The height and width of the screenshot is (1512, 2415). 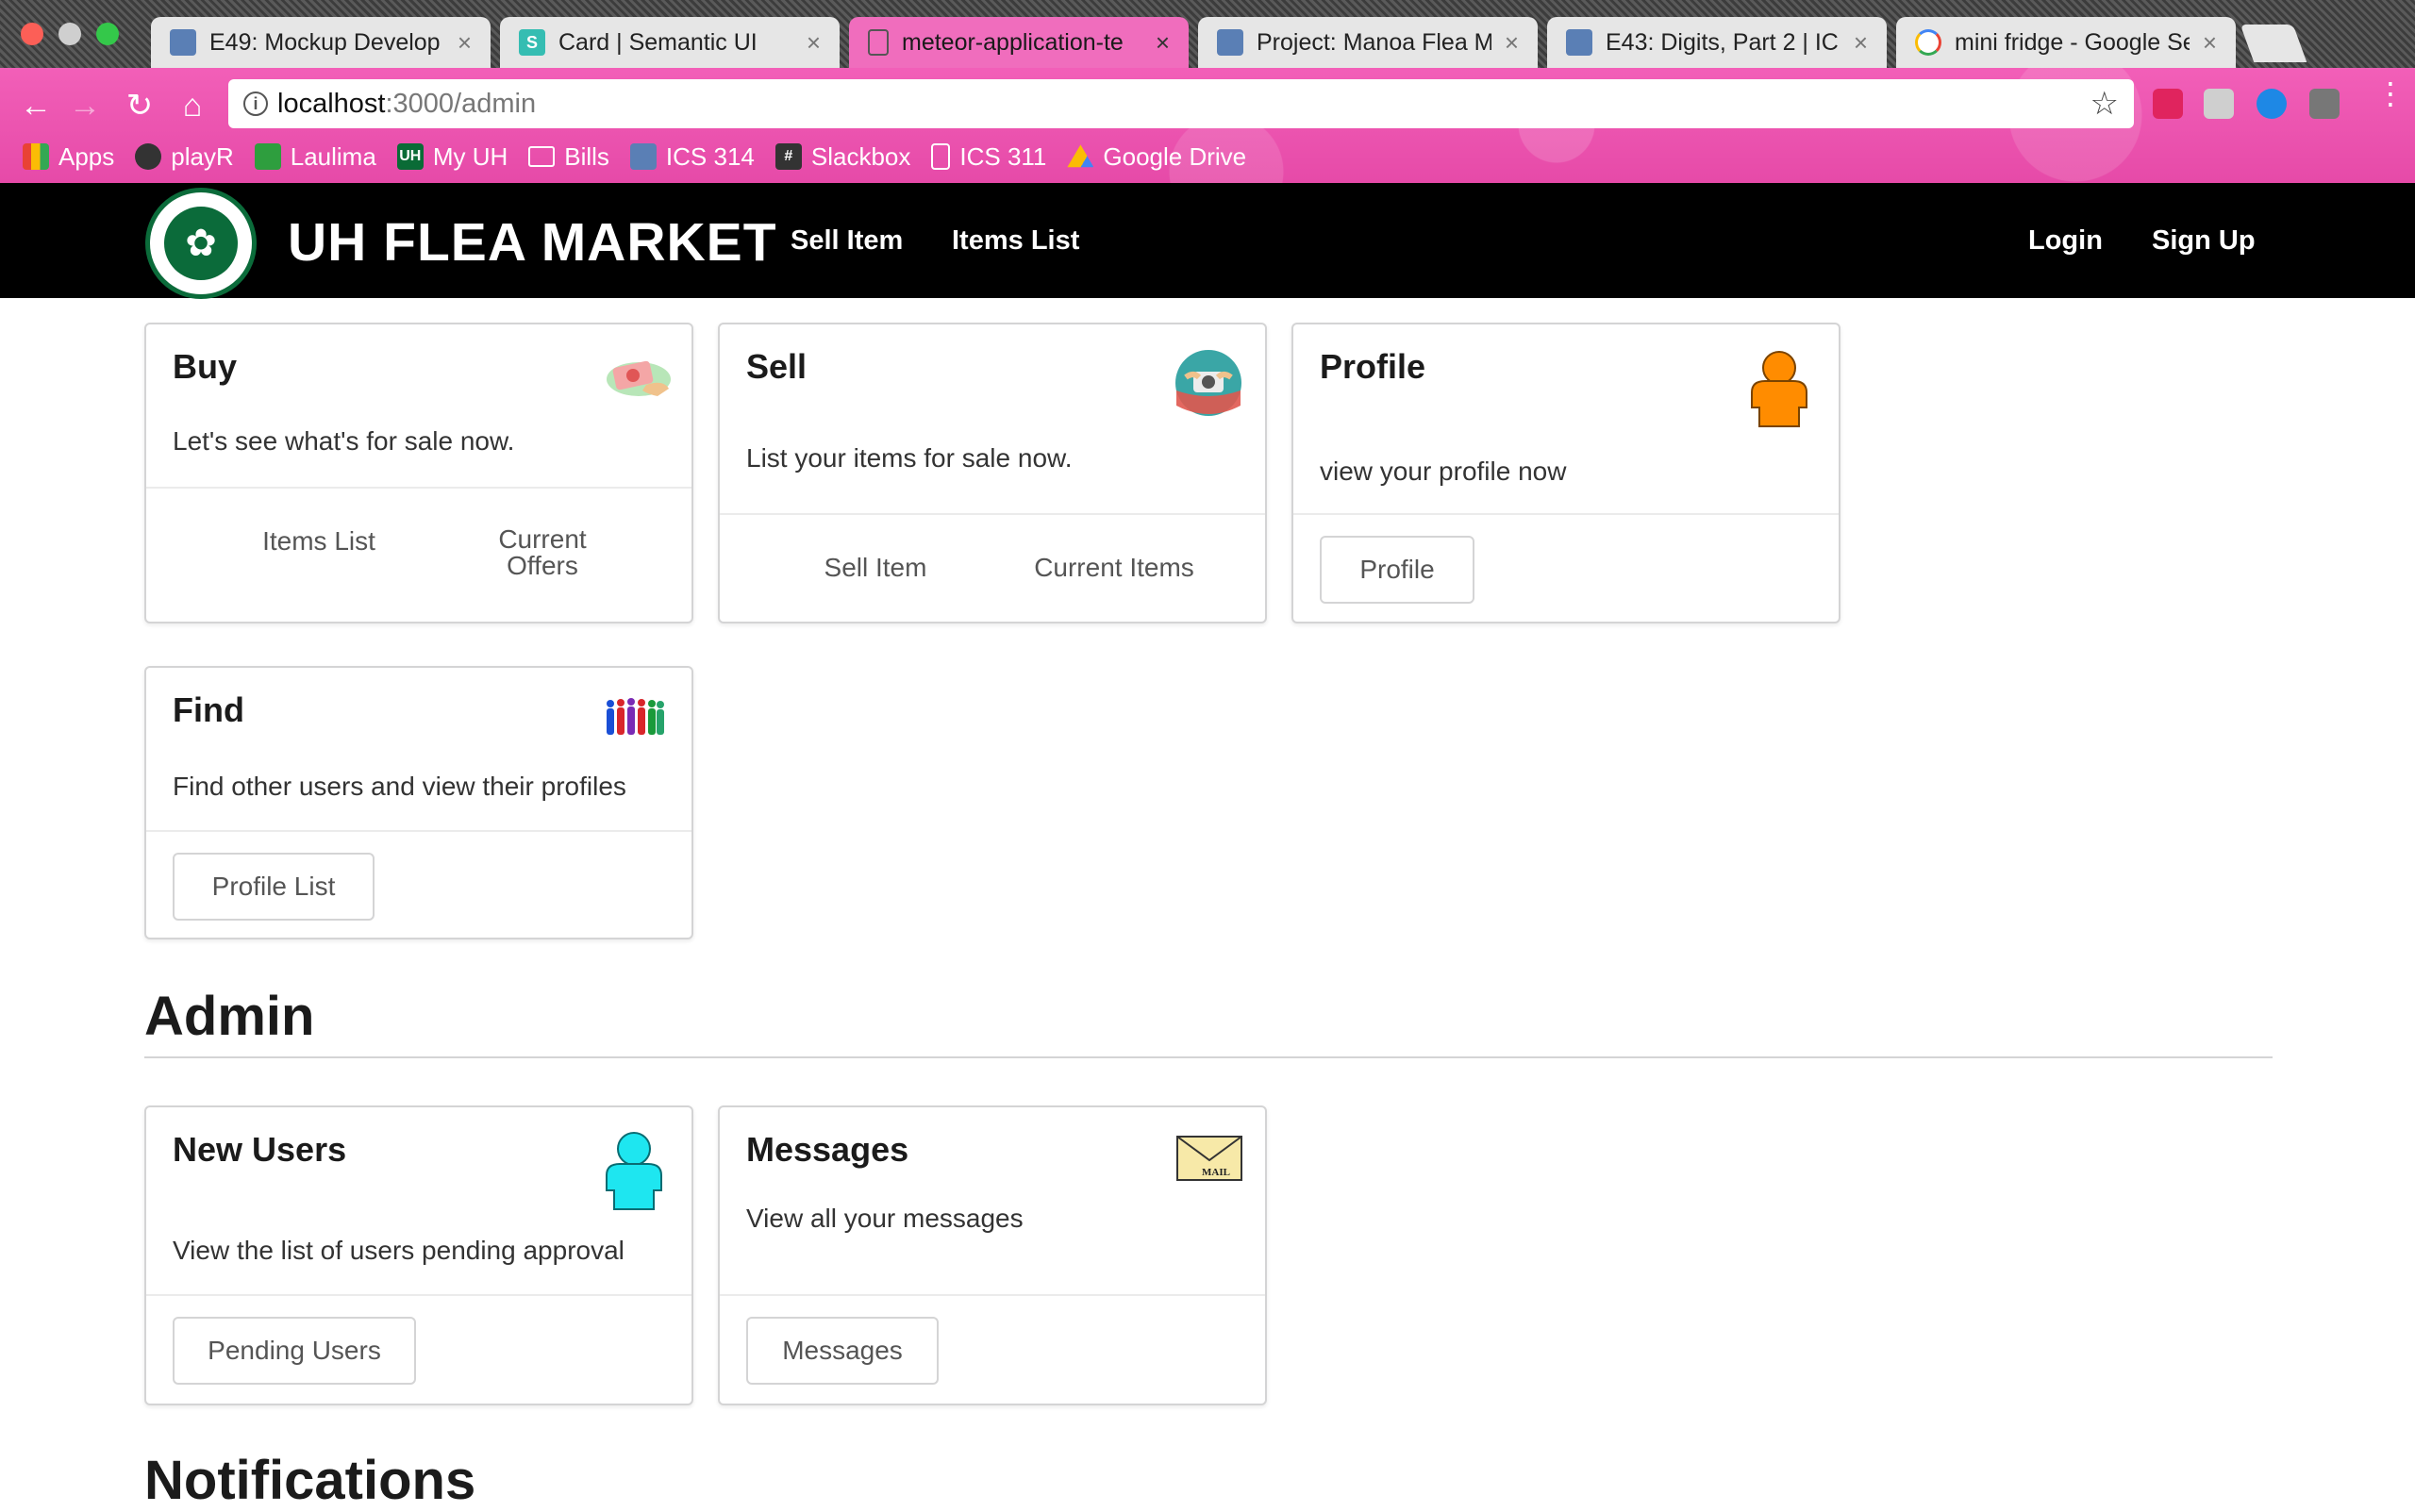 I want to click on uh-seal-logo: ✿, so click(x=201, y=243).